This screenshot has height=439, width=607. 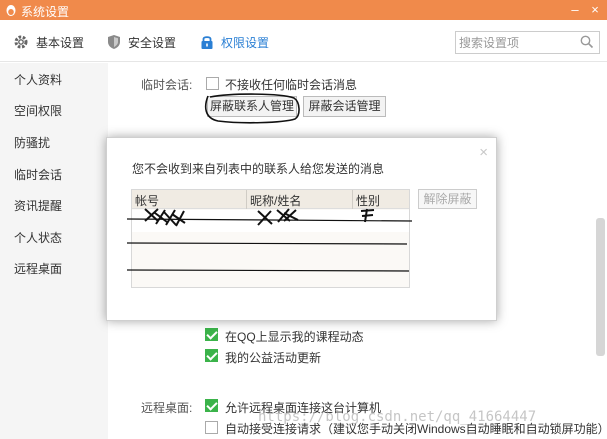 I want to click on tab-basic-settings: 基本设置, so click(x=48, y=42).